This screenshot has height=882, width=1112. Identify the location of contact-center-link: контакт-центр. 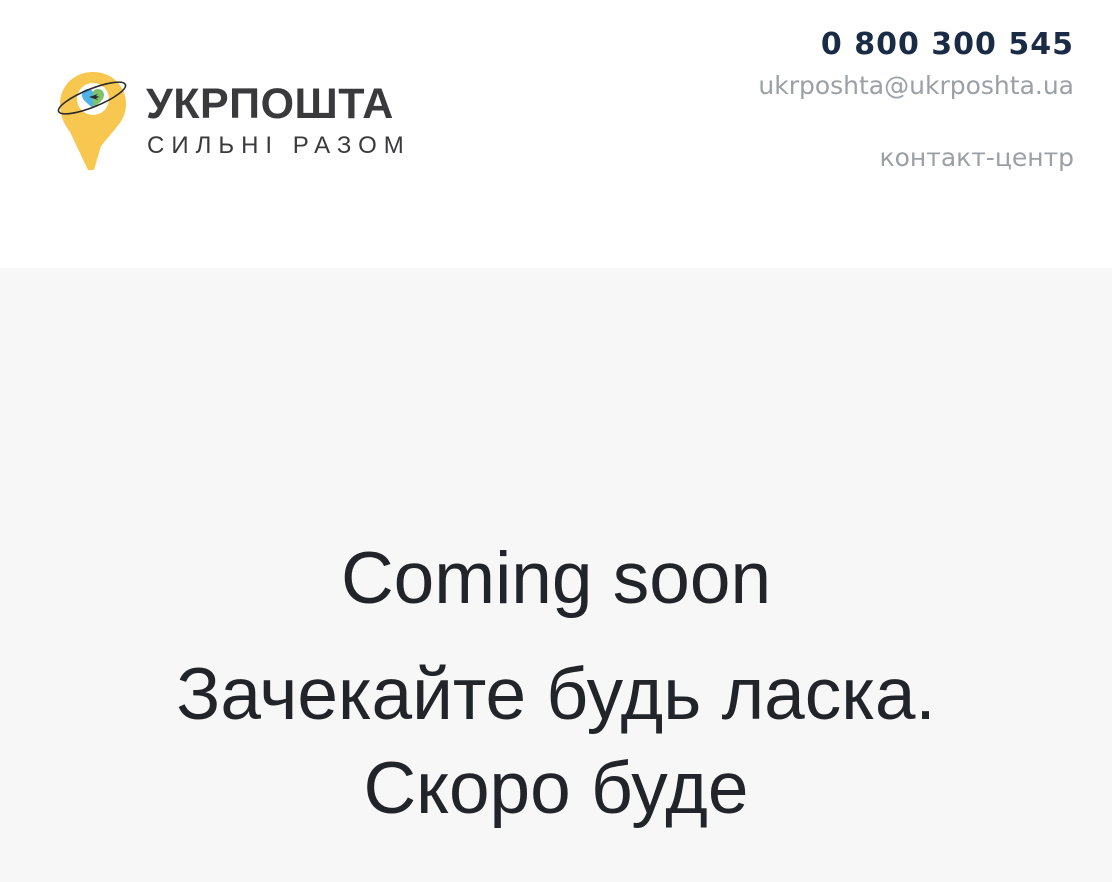
(916, 158).